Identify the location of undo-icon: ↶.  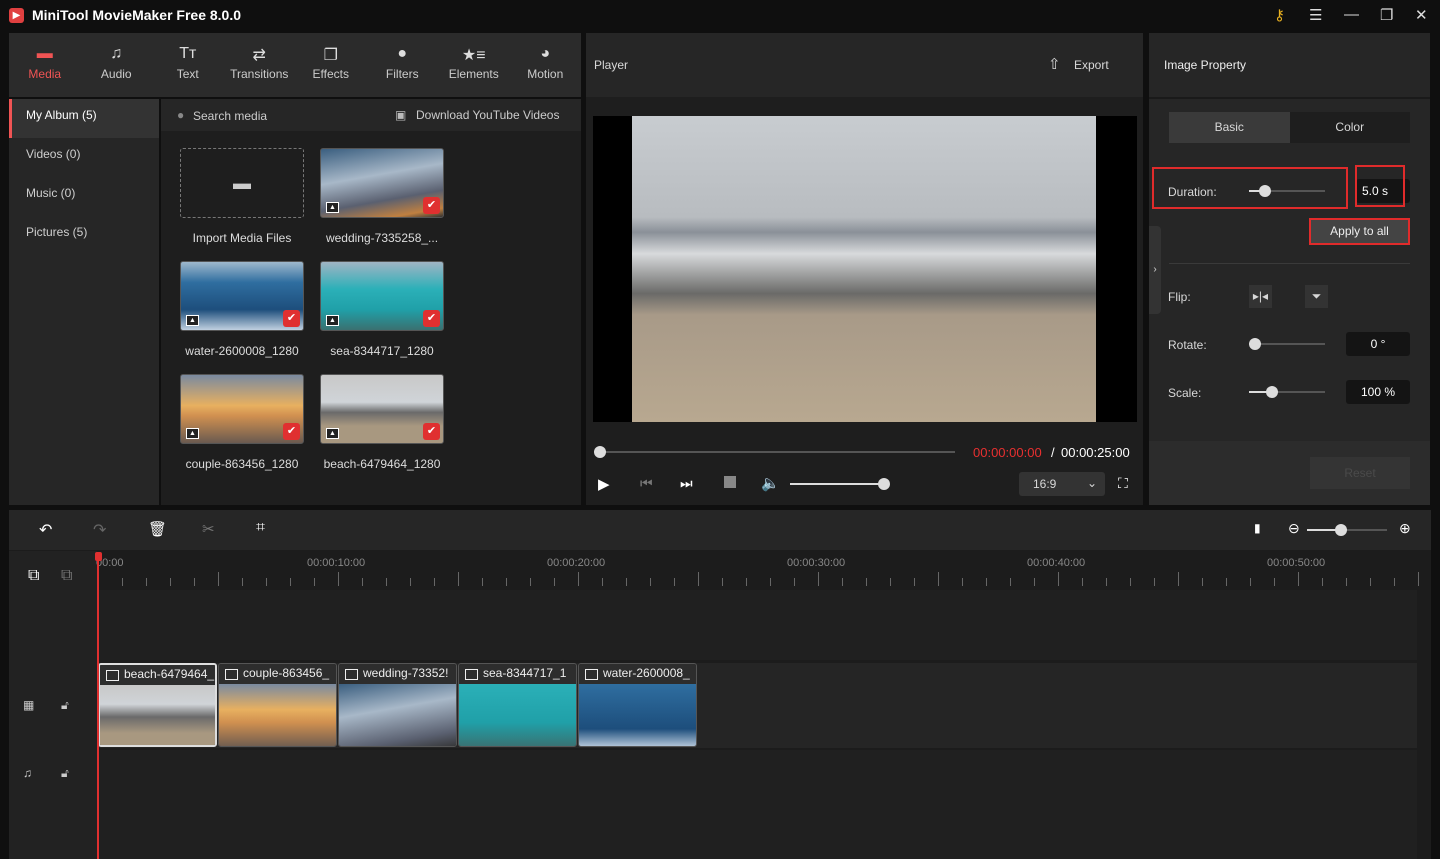
(45, 530).